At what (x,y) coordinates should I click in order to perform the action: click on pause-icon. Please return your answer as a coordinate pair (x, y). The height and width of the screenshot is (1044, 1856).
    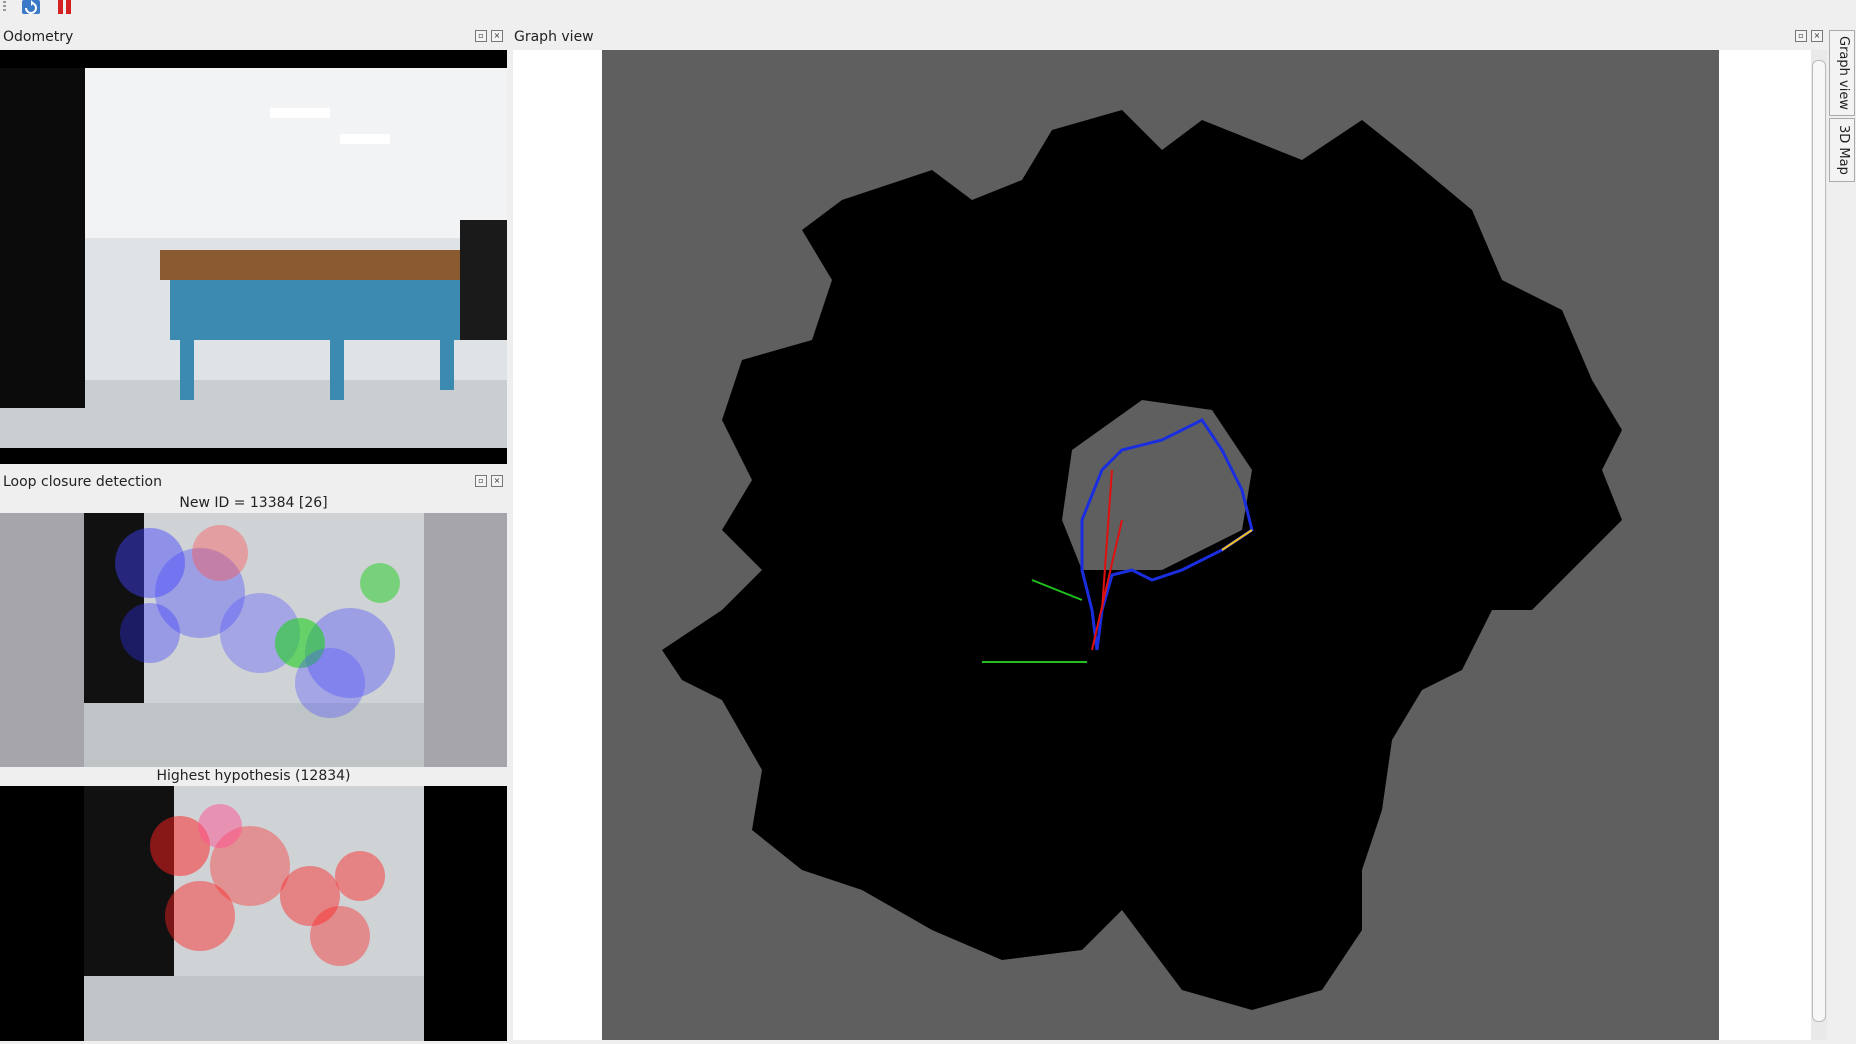
    Looking at the image, I should click on (64, 7).